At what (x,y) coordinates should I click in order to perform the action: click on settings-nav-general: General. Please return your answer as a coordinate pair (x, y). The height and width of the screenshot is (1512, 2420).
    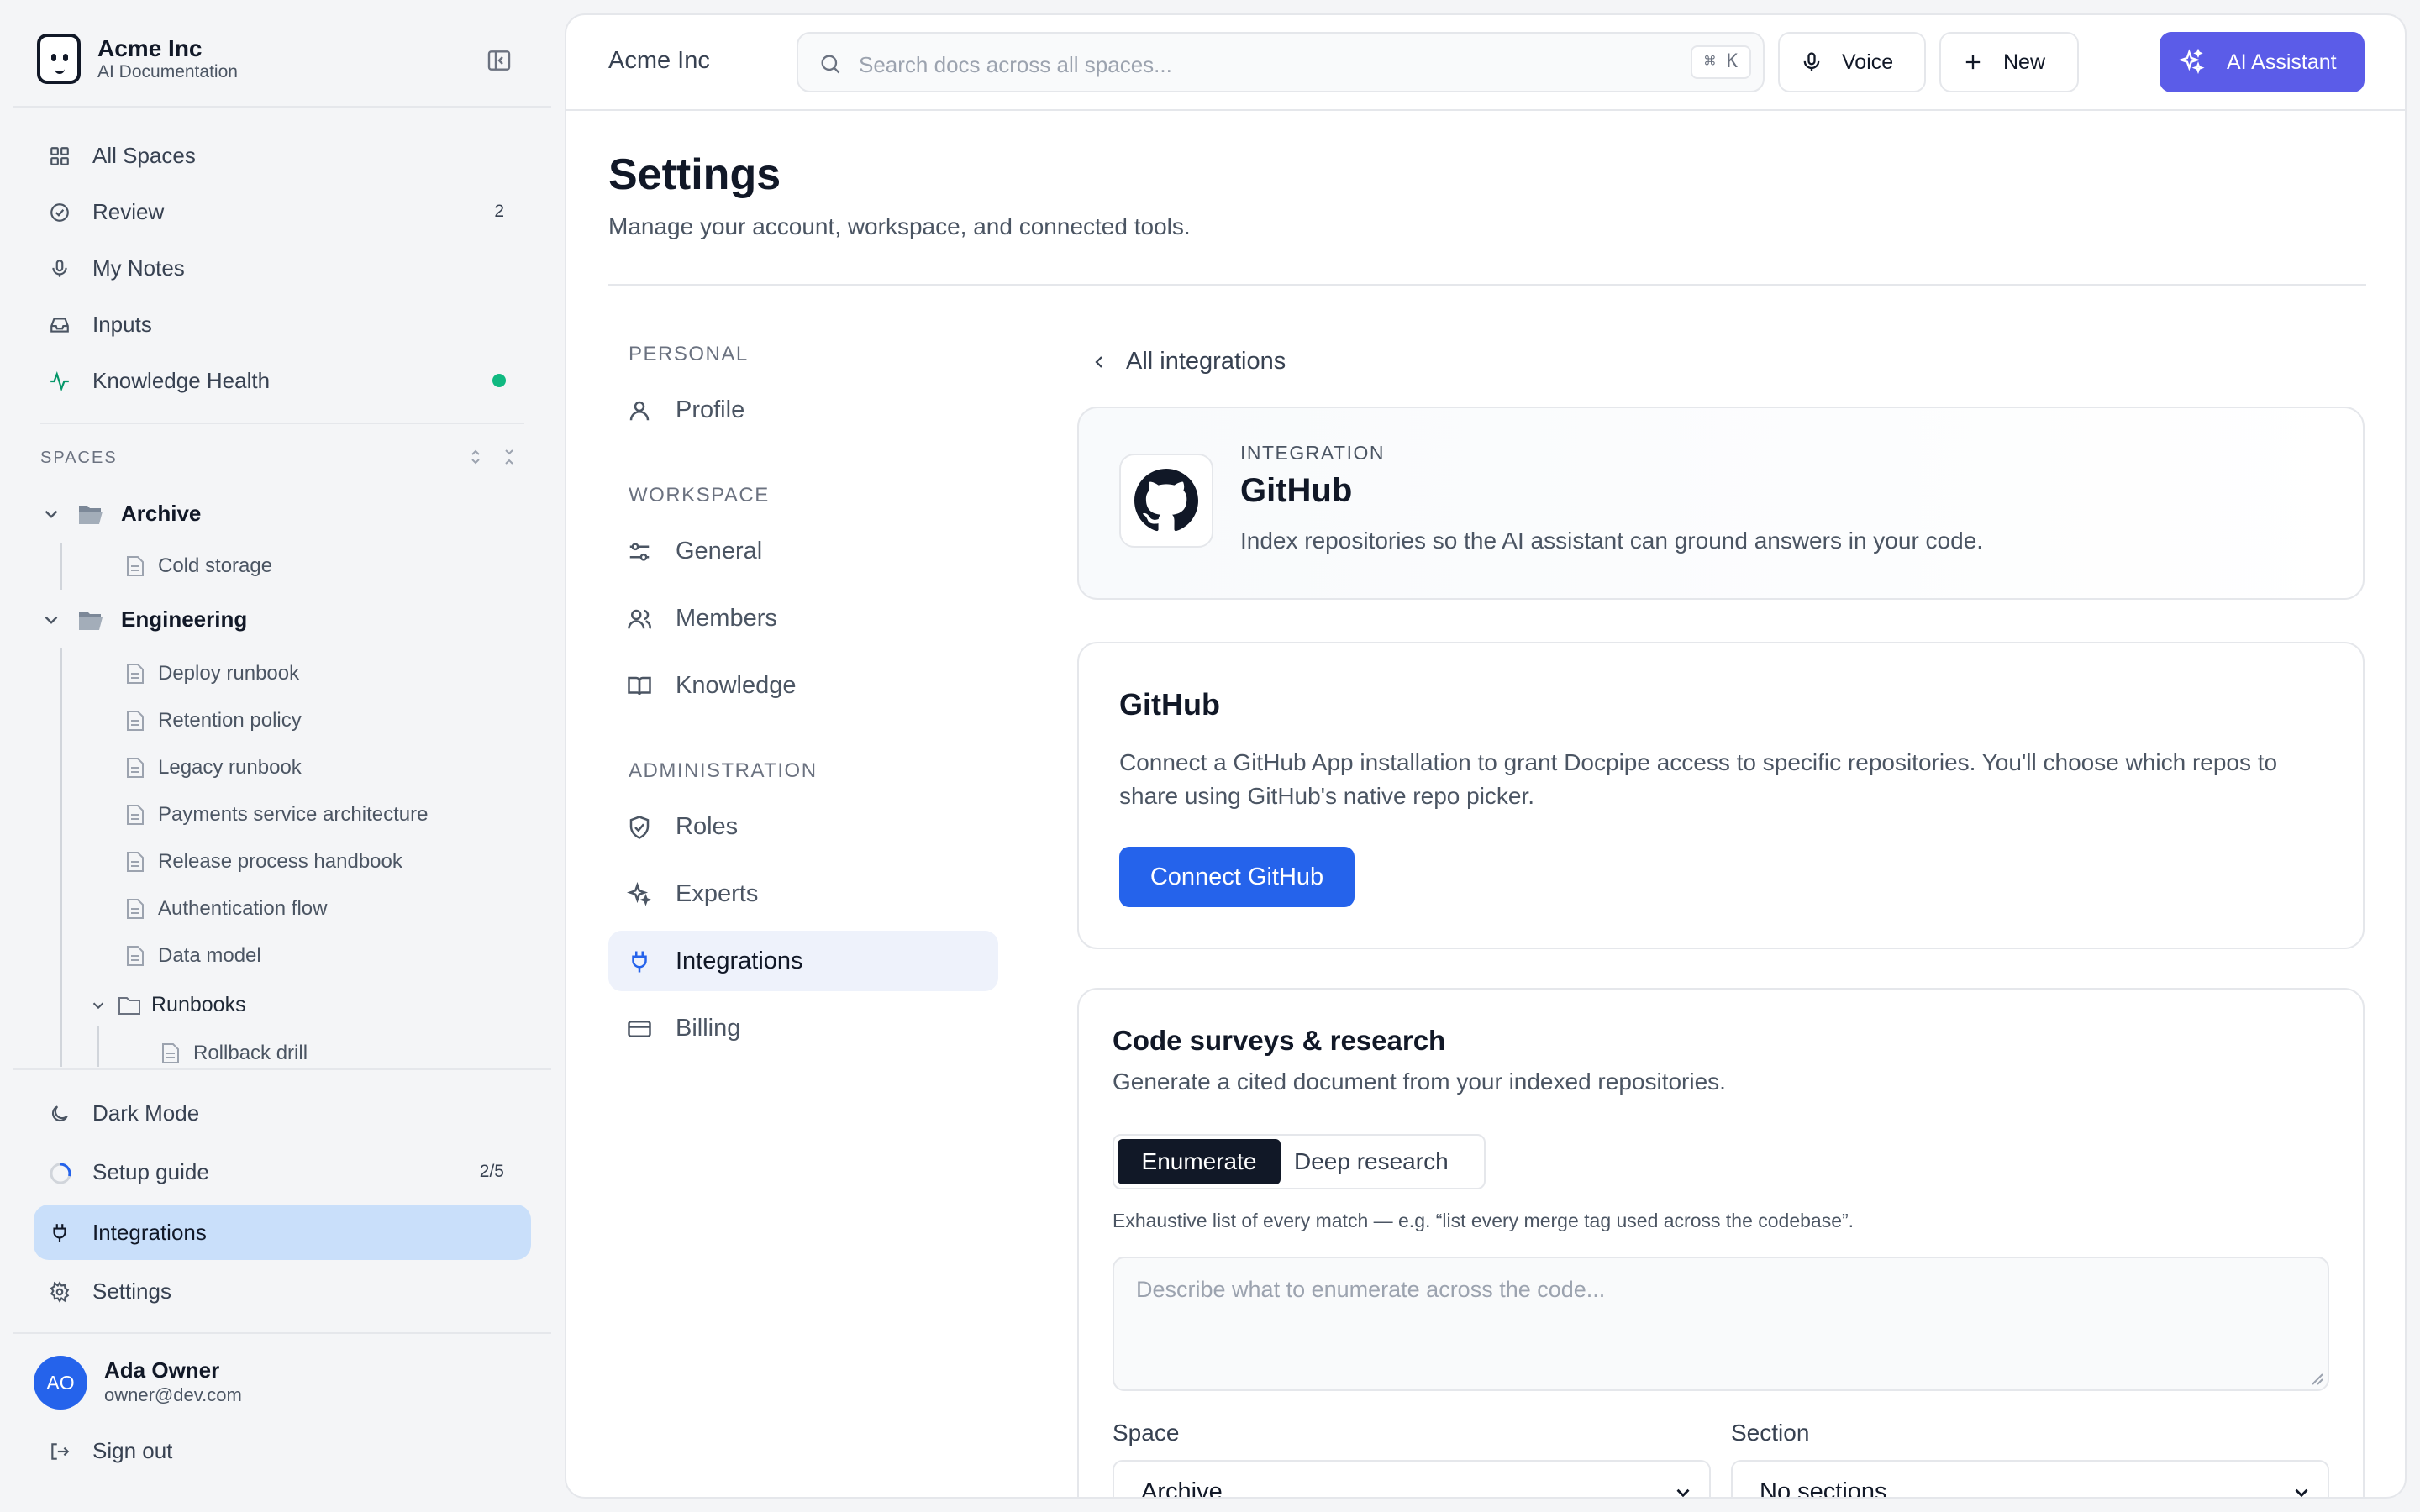
    Looking at the image, I should click on (803, 551).